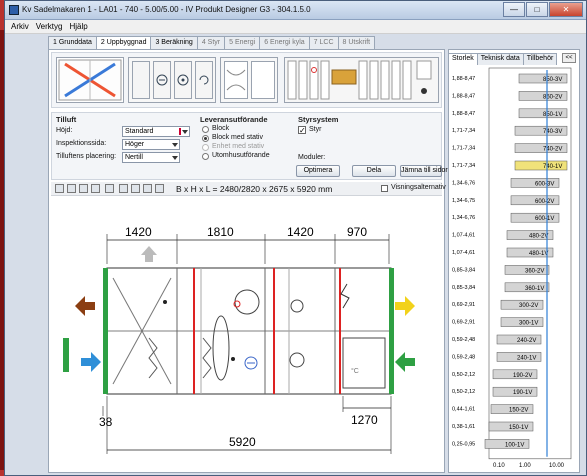 The image size is (587, 476). Describe the element at coordinates (51, 26) in the screenshot. I see `menu-verktyg: Verktyg` at that location.